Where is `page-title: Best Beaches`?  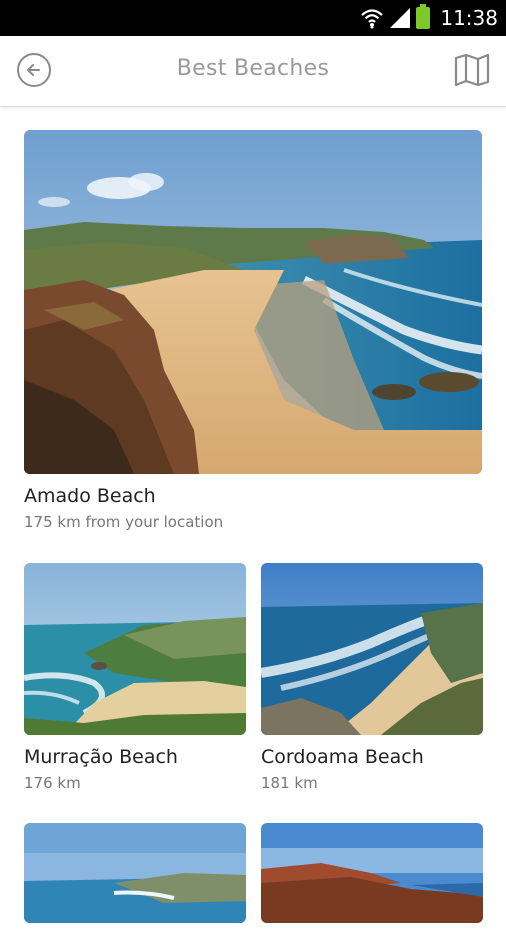 page-title: Best Beaches is located at coordinates (253, 68).